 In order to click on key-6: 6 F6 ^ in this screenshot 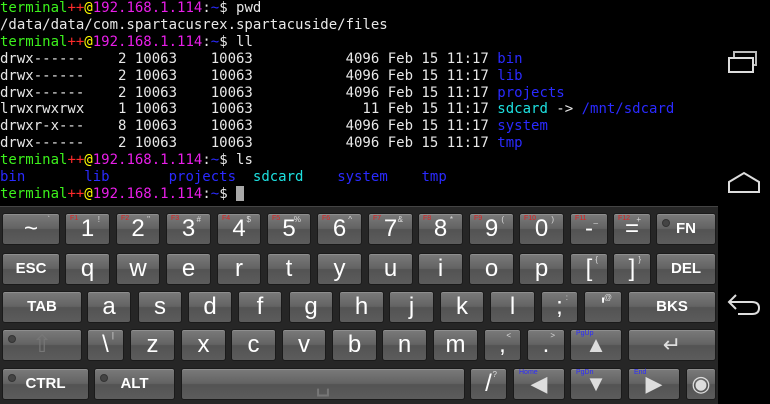, I will do `click(339, 229)`.